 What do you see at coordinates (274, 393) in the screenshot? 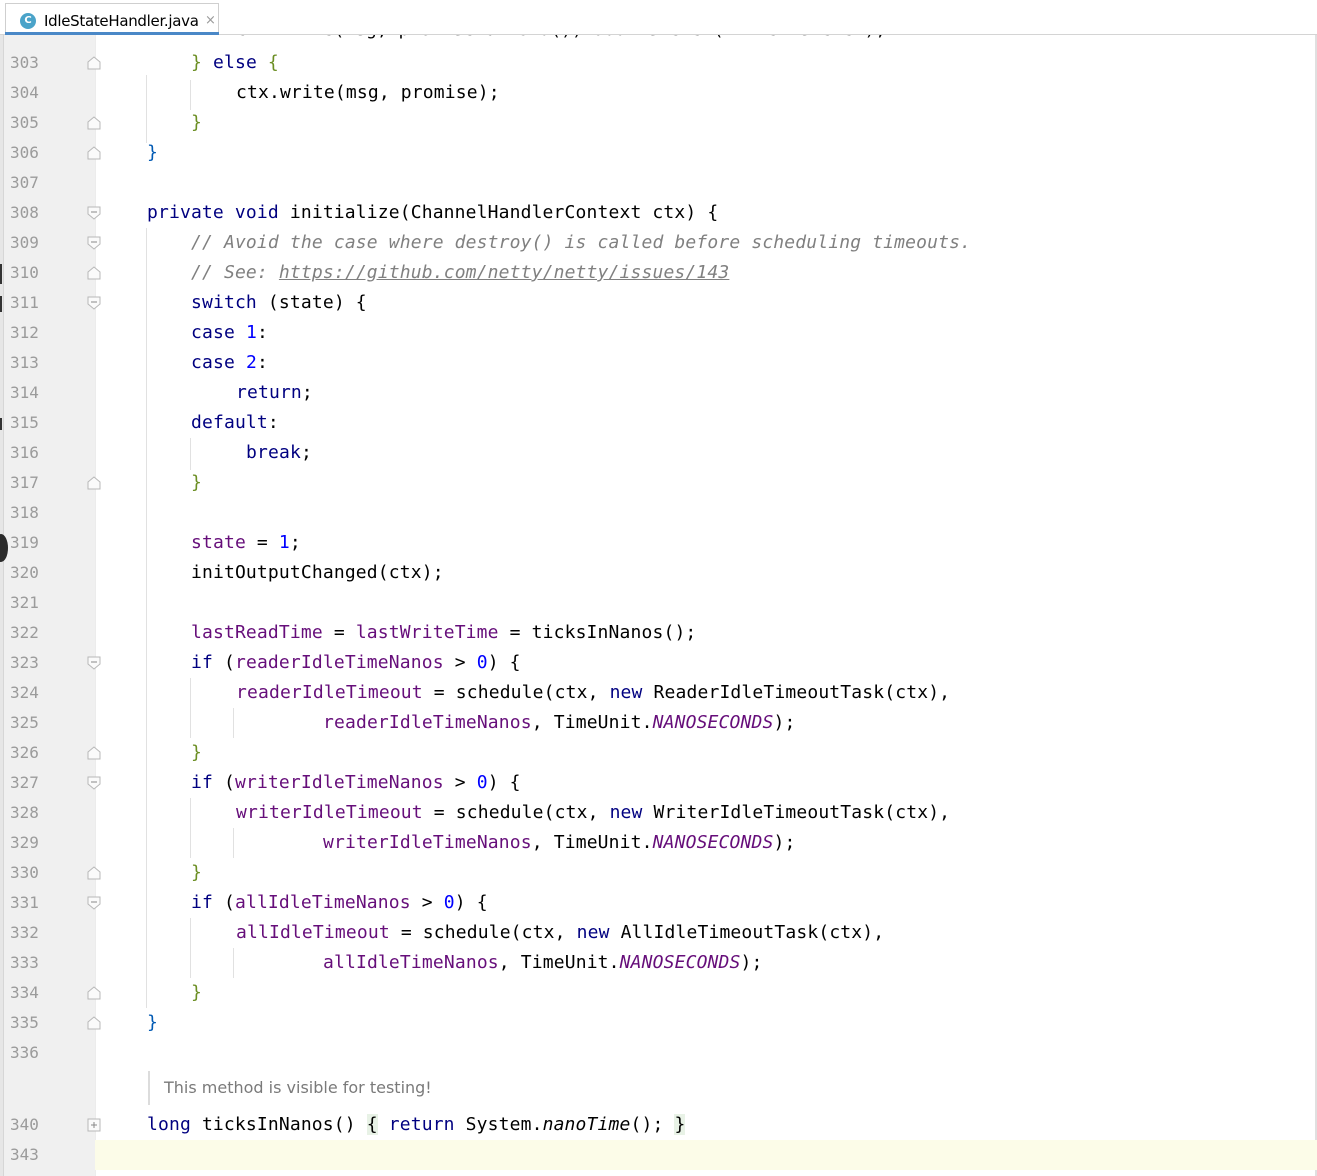
I see `code-line: return;` at bounding box center [274, 393].